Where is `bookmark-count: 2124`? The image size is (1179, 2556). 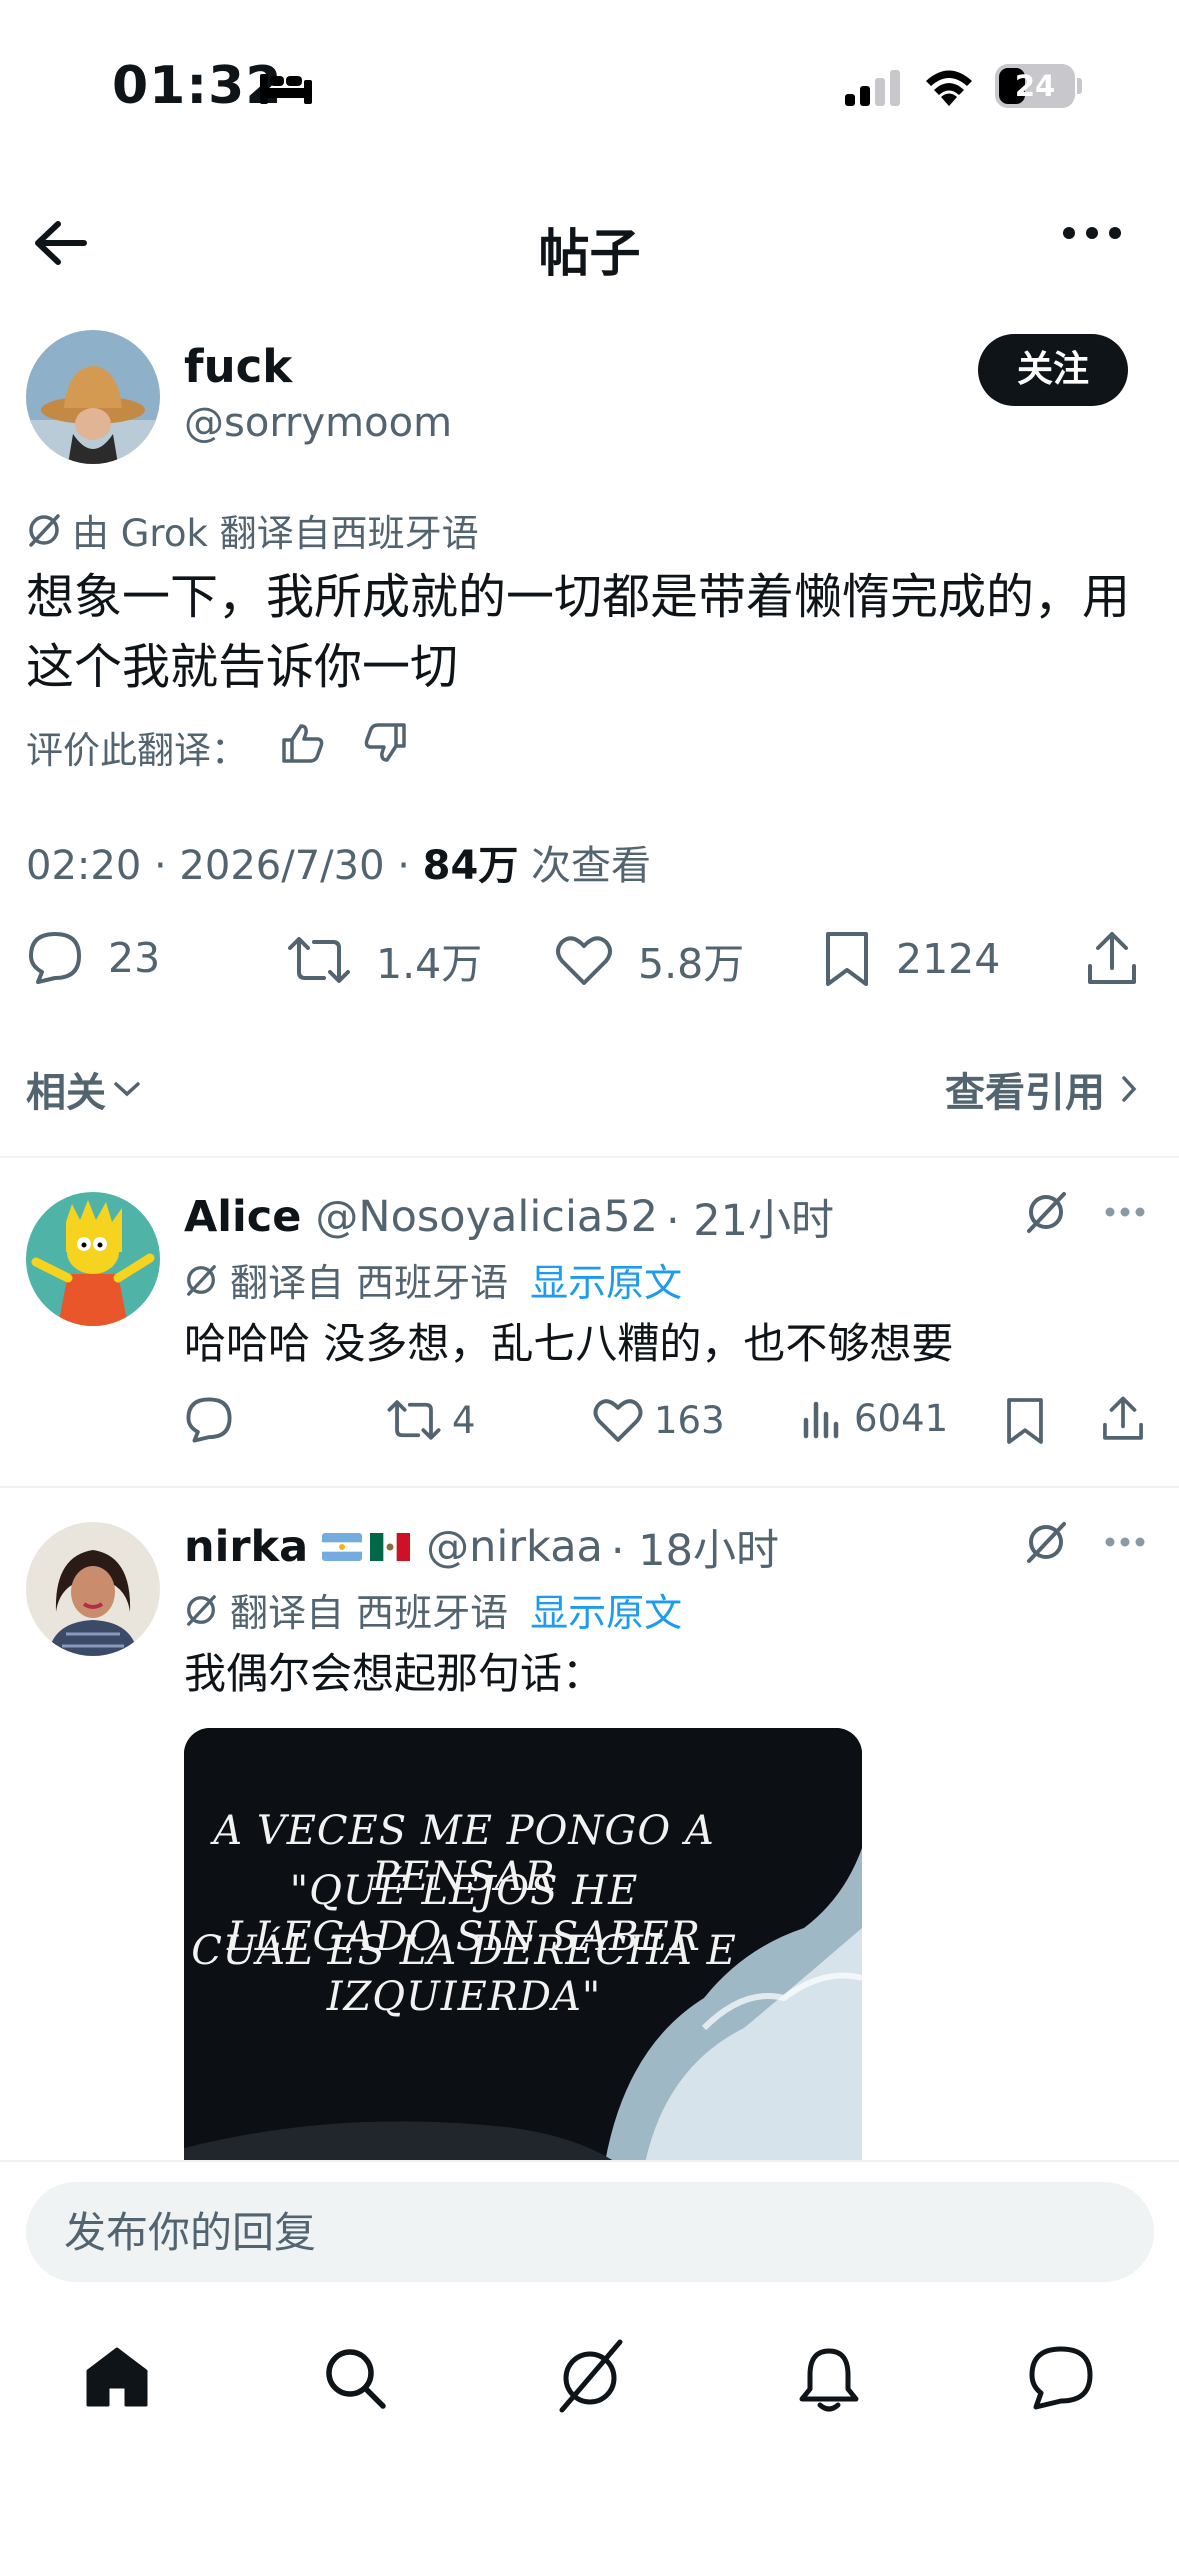 bookmark-count: 2124 is located at coordinates (948, 959).